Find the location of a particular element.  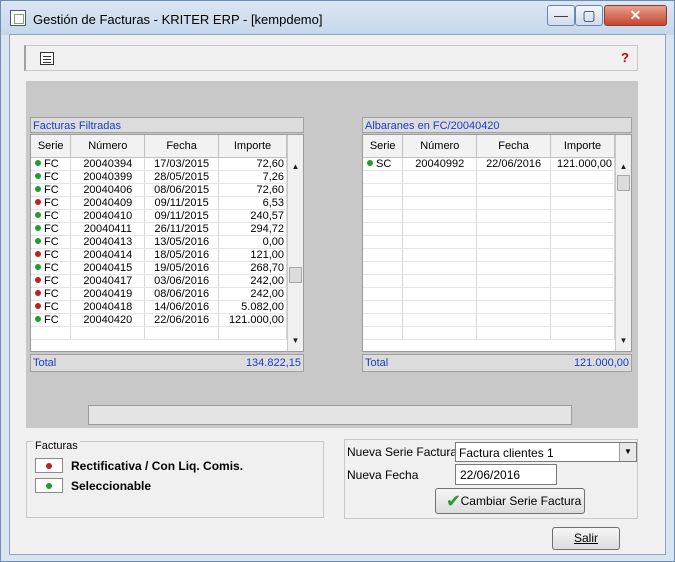

cell-importe: 6,53 is located at coordinates (252, 203).